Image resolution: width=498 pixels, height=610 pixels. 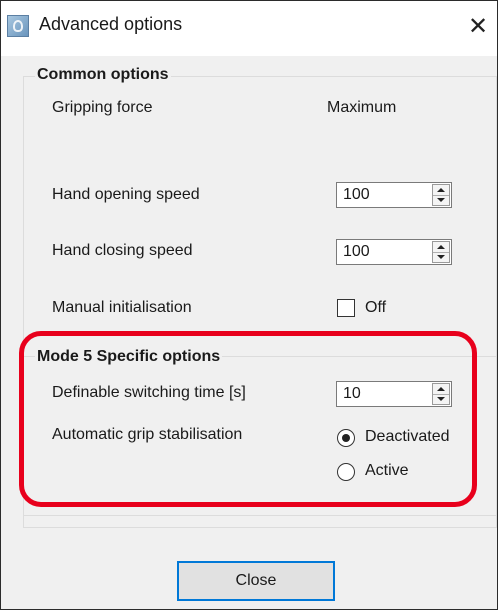 I want to click on radio-deactivated-label: Deactivated, so click(x=407, y=437).